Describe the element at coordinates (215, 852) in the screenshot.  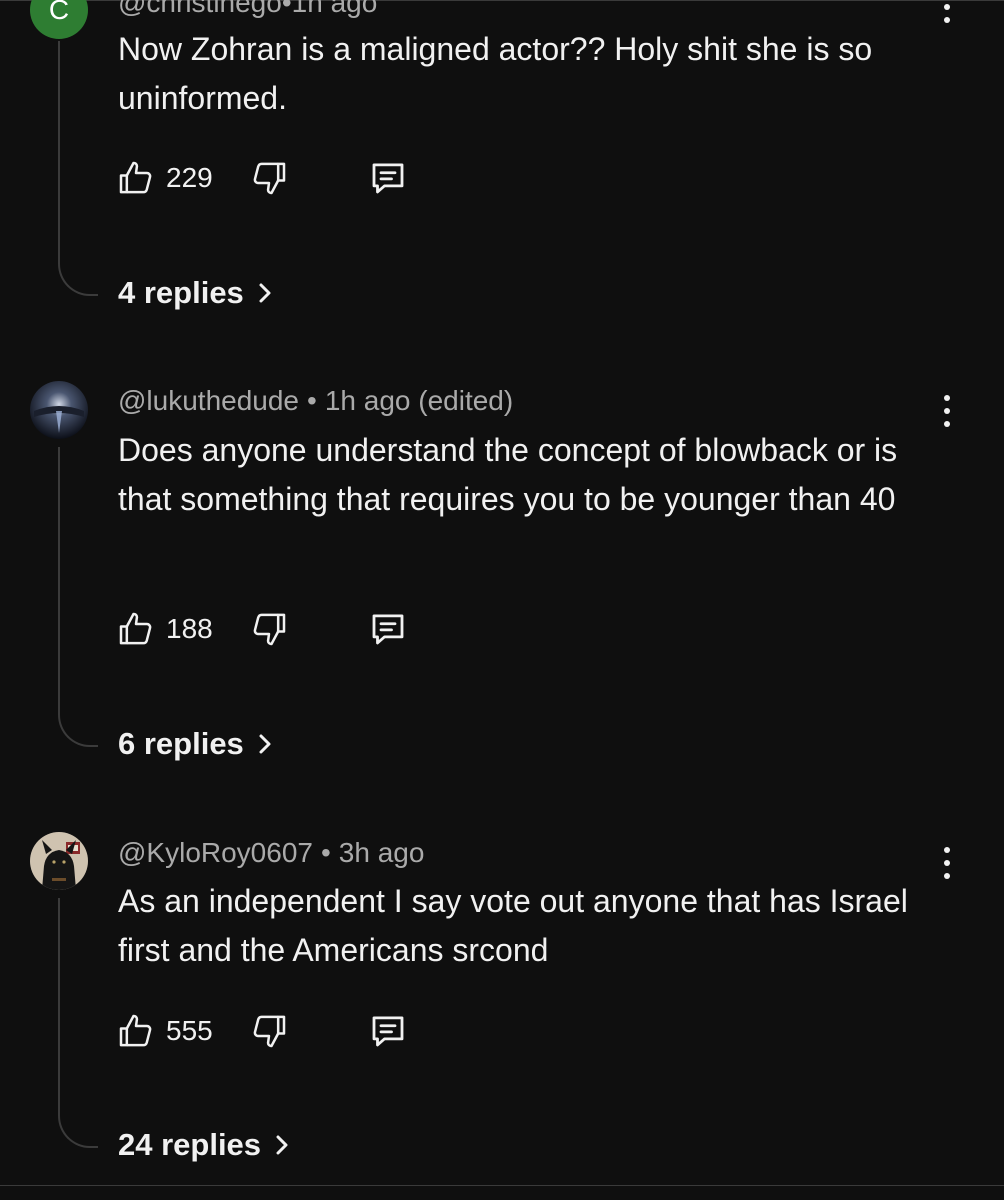
I see `comment-author: @KyloRoy0607` at that location.